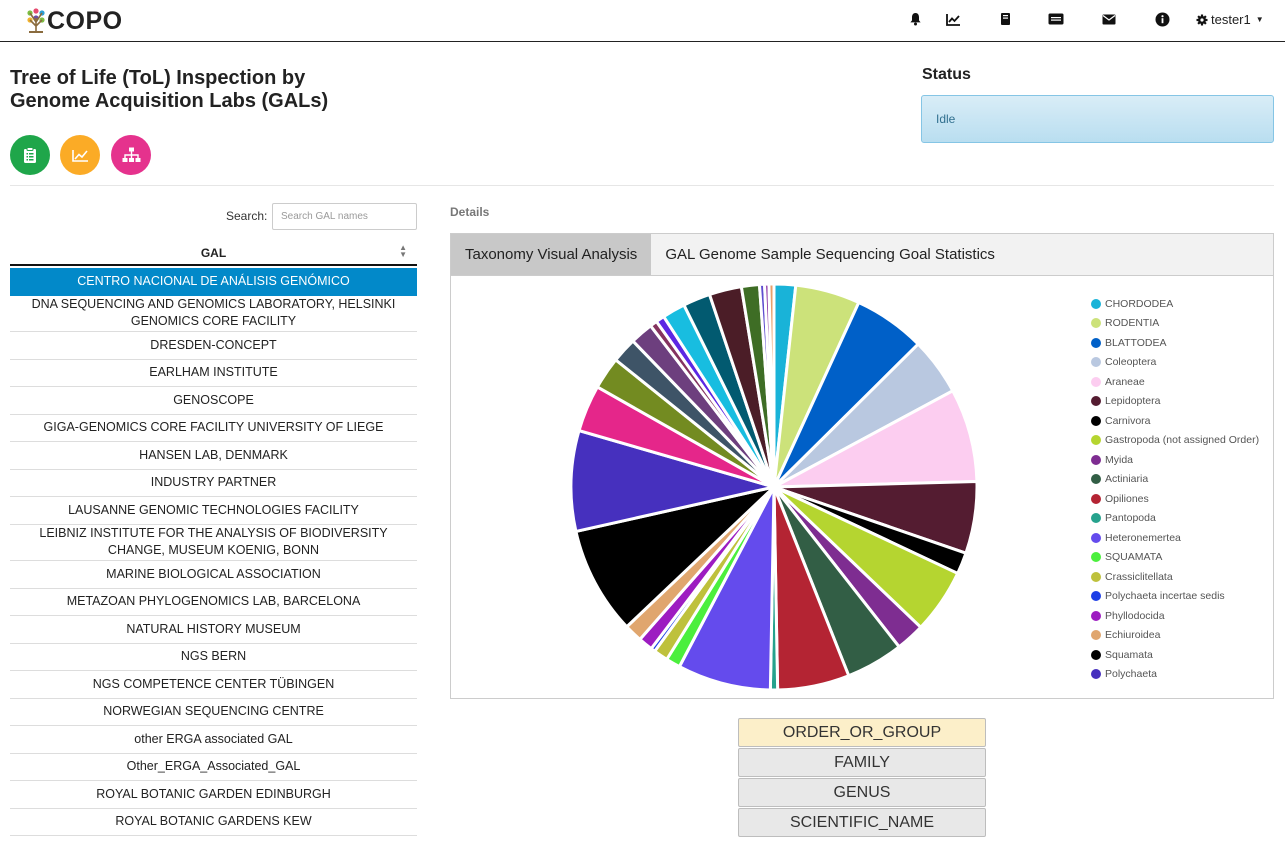 The height and width of the screenshot is (859, 1285). Describe the element at coordinates (213, 767) in the screenshot. I see `gal-row: Other_ERGA_Associated_GAL` at that location.